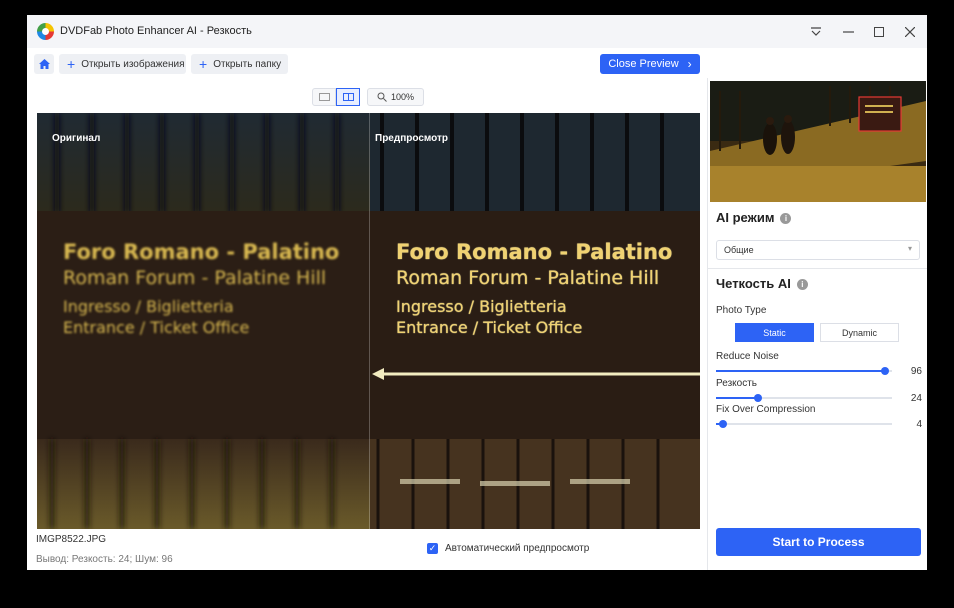 The image size is (954, 608). What do you see at coordinates (382, 97) in the screenshot?
I see `zoom-icon` at bounding box center [382, 97].